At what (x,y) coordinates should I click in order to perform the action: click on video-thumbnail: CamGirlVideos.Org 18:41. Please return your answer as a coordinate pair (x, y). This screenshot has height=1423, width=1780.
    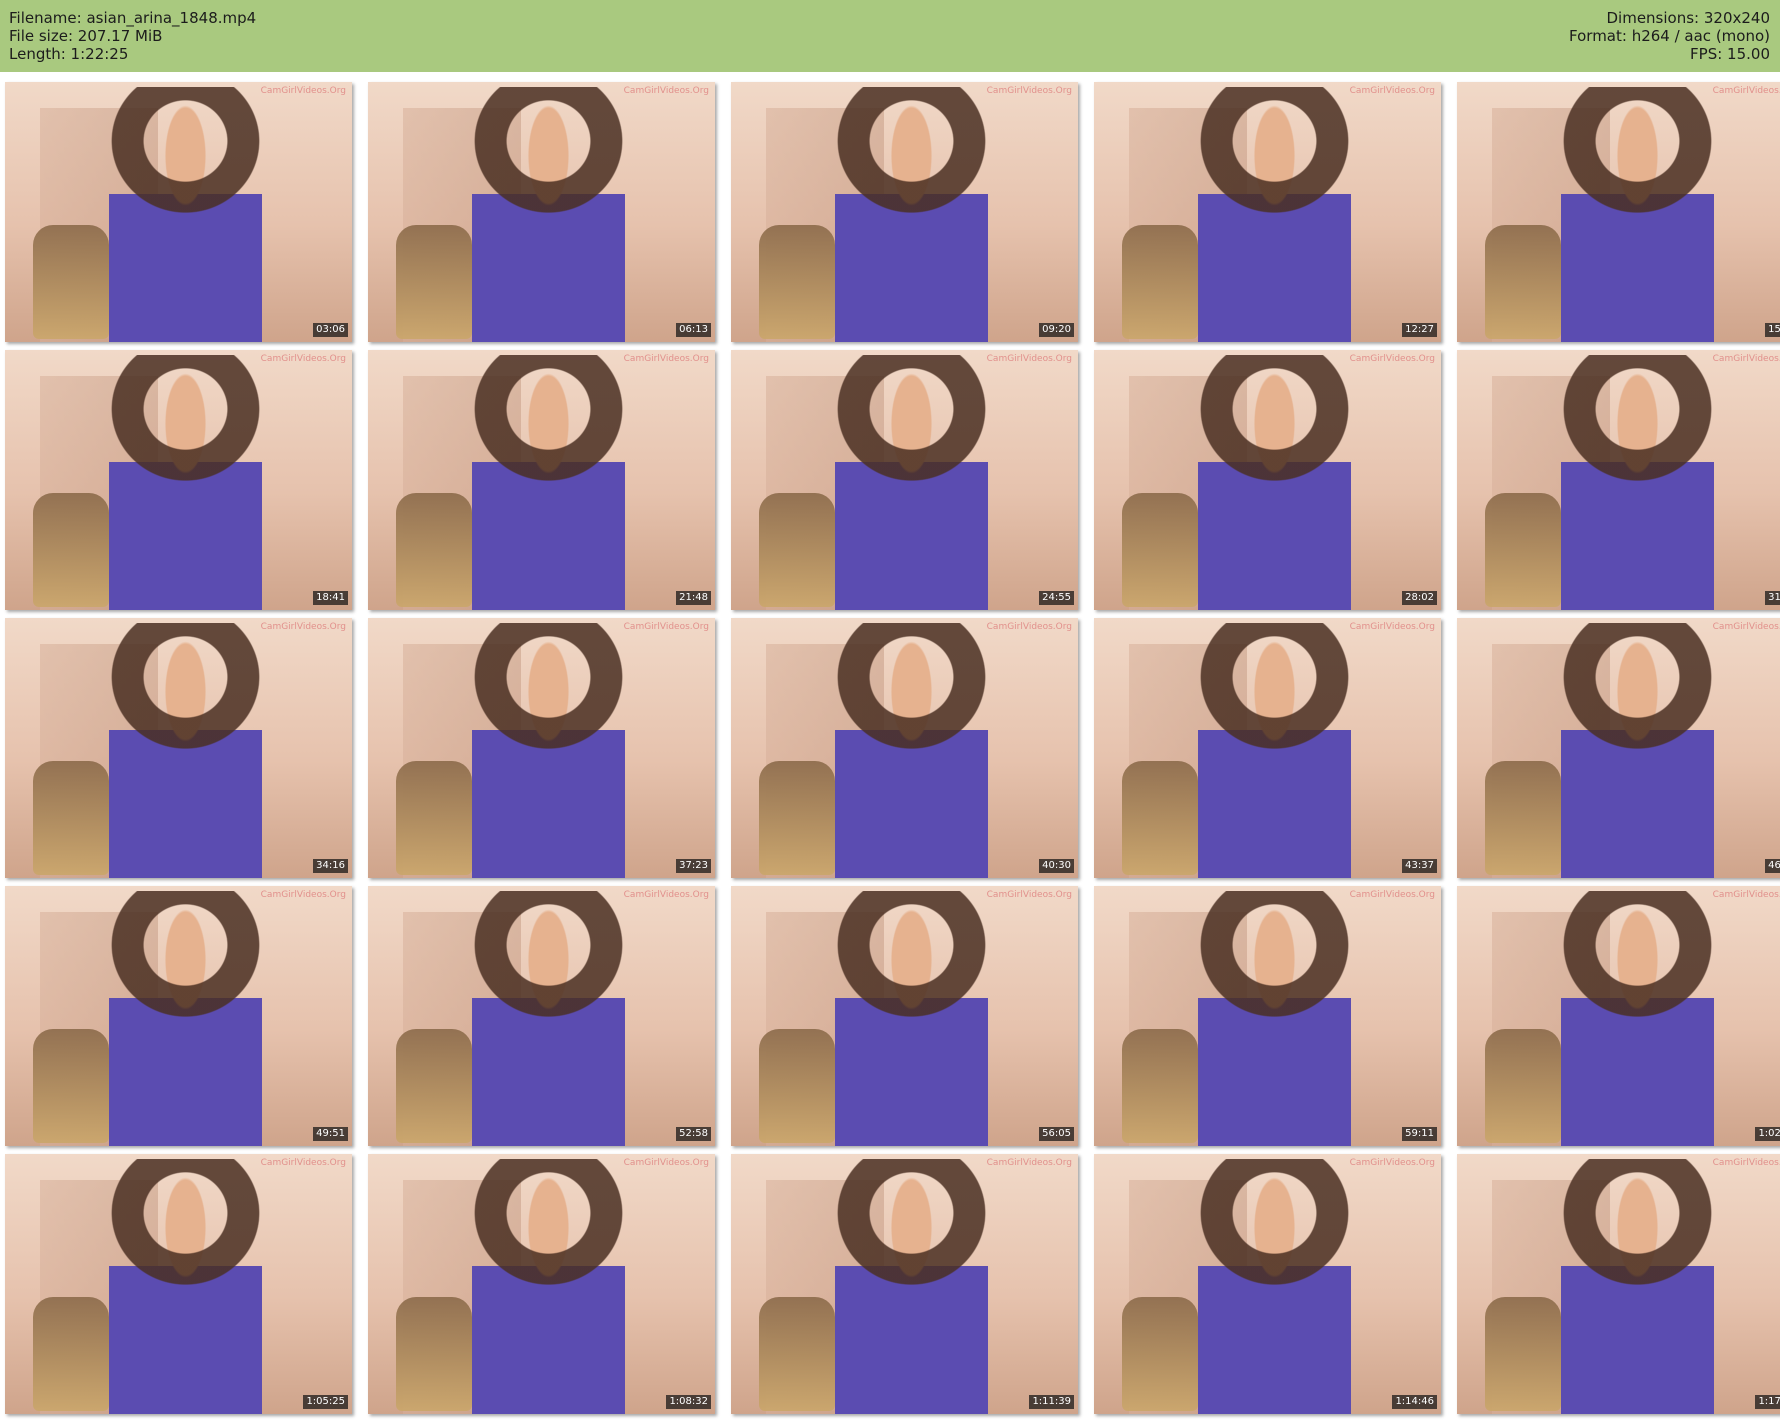
    Looking at the image, I should click on (178, 480).